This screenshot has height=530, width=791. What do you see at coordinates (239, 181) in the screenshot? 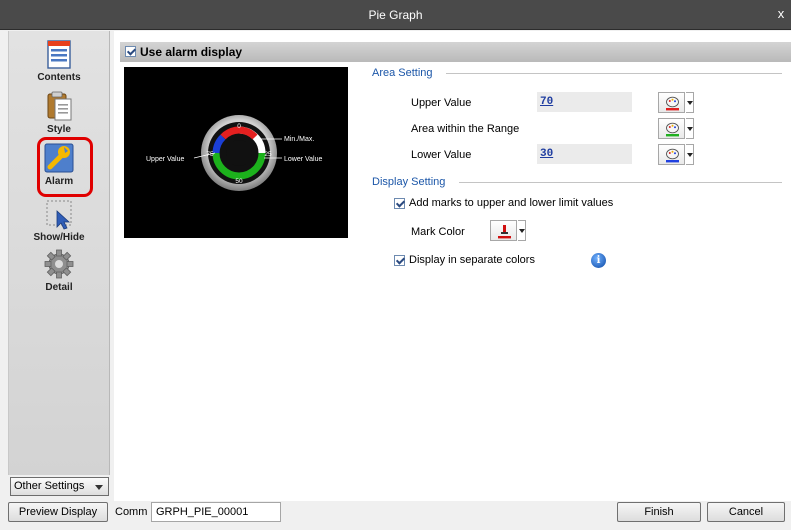
I see `gauge-label-bottom: 50` at bounding box center [239, 181].